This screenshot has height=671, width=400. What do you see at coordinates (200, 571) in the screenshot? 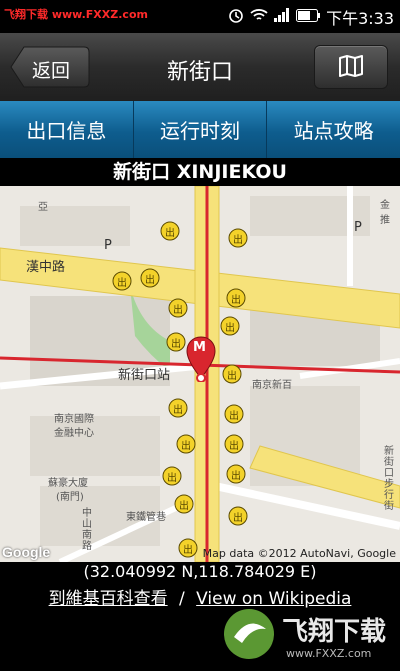
I see `coordinates-text: (32.040992 N,118.784029 E)` at bounding box center [200, 571].